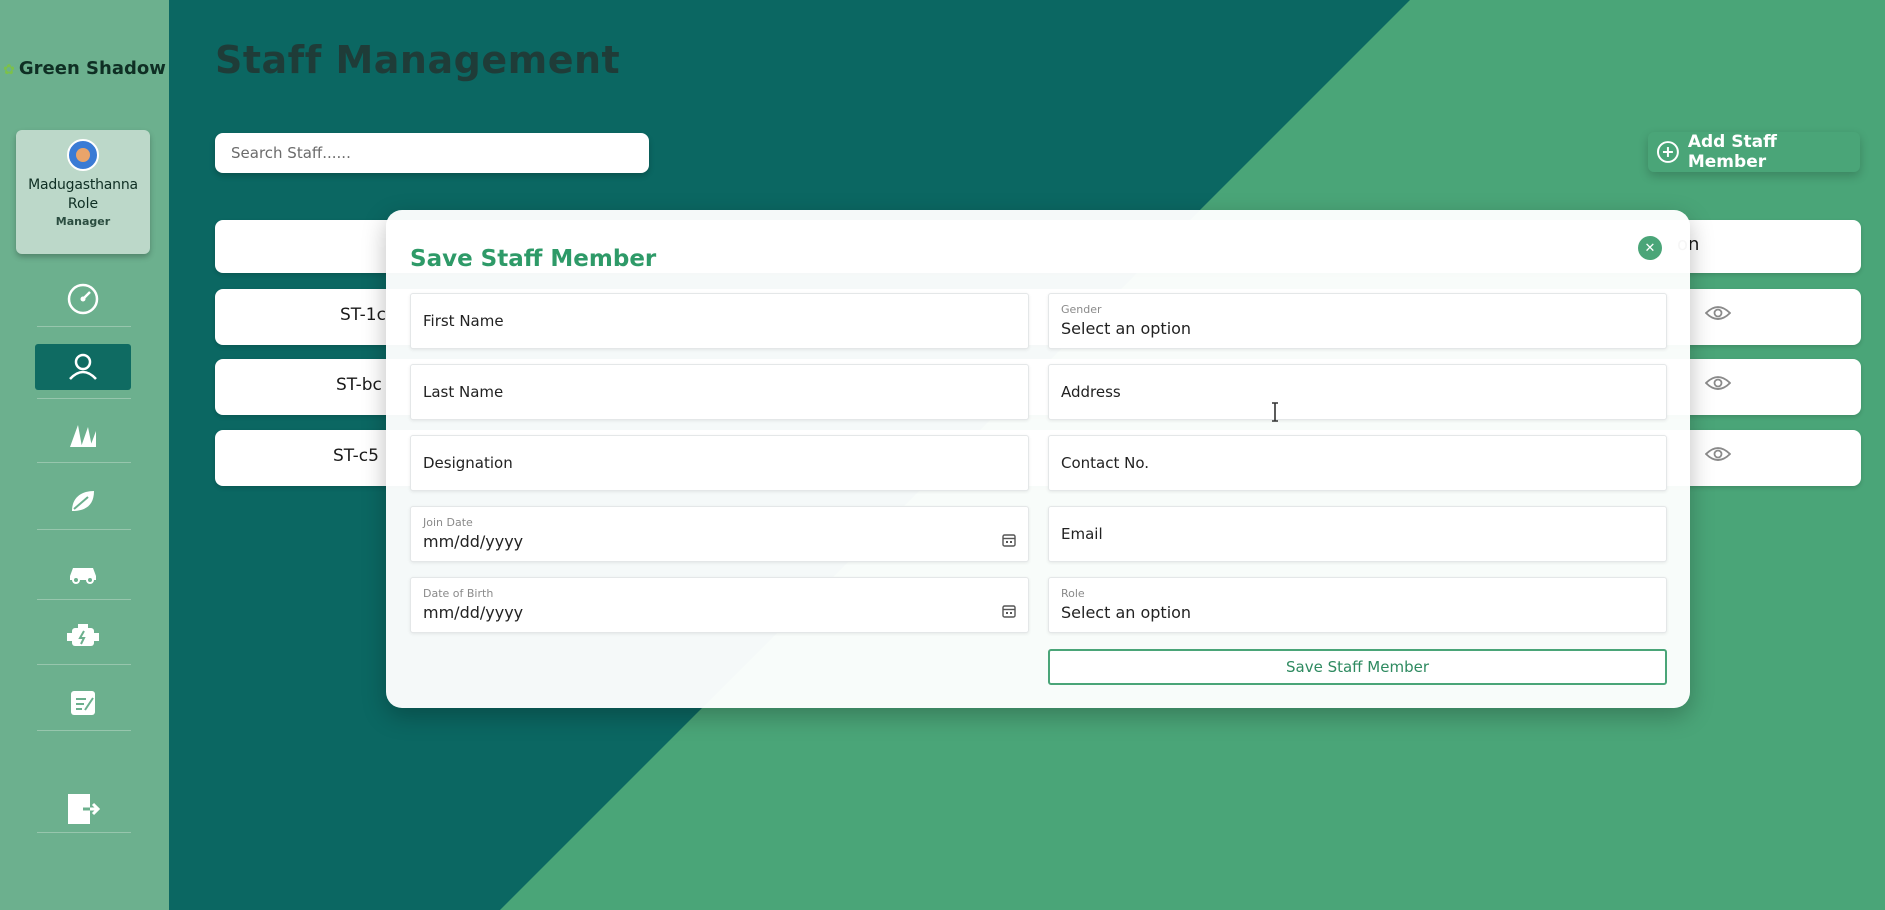 The height and width of the screenshot is (910, 1885). I want to click on save-staff-button: Save Staff Member, so click(1357, 667).